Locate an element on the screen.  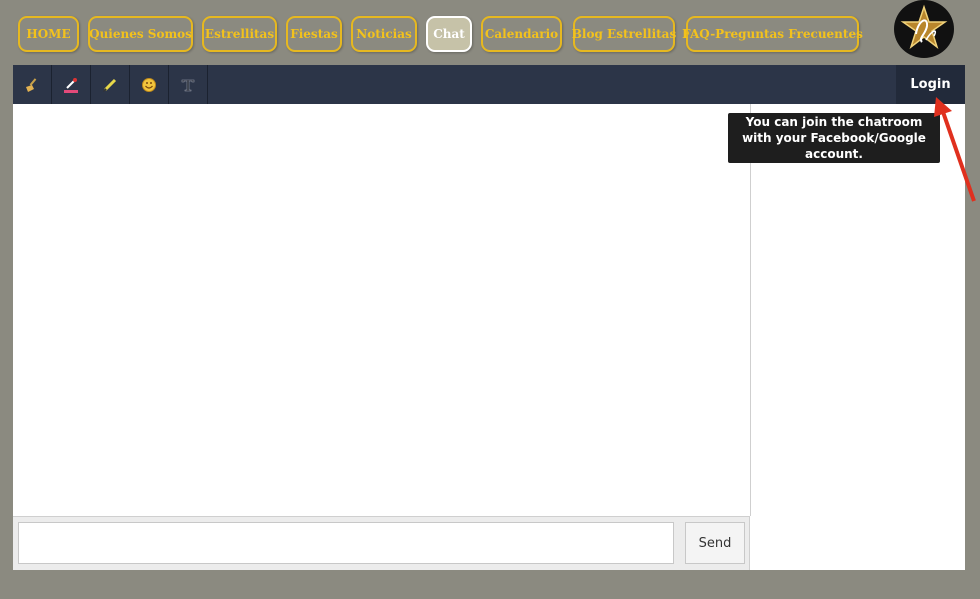
emoji-tool is located at coordinates (149, 84).